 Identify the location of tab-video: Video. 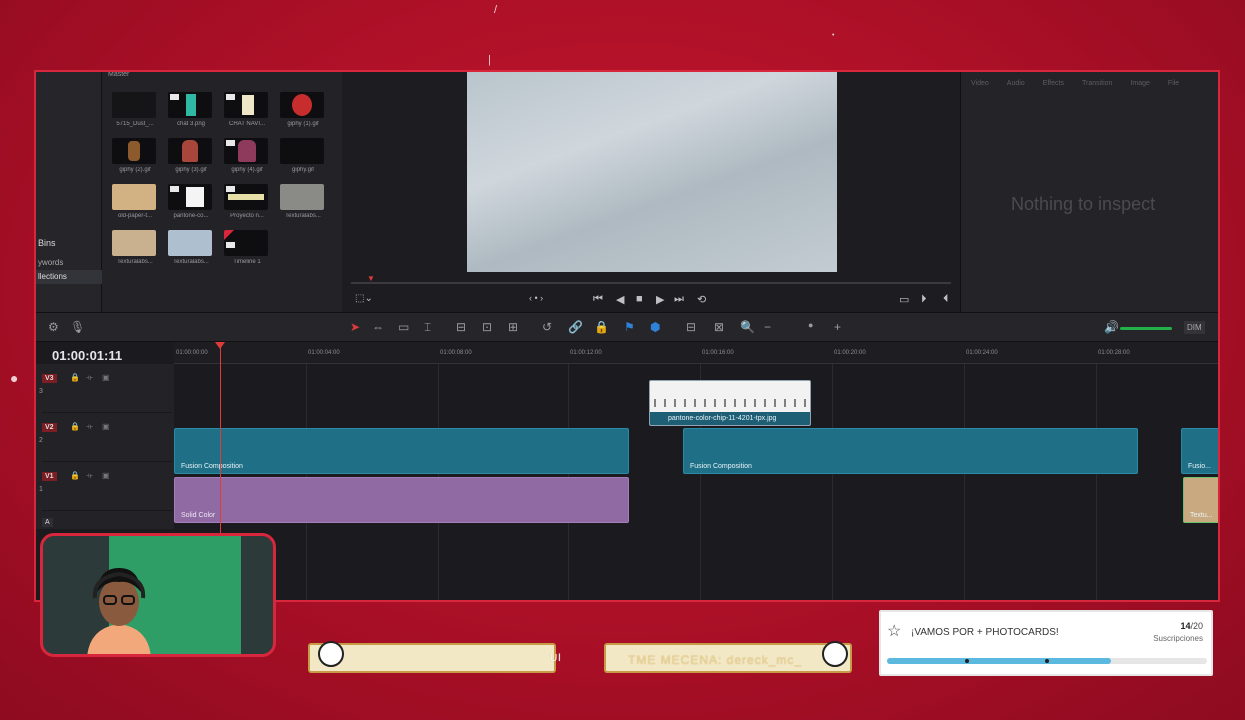
(980, 83).